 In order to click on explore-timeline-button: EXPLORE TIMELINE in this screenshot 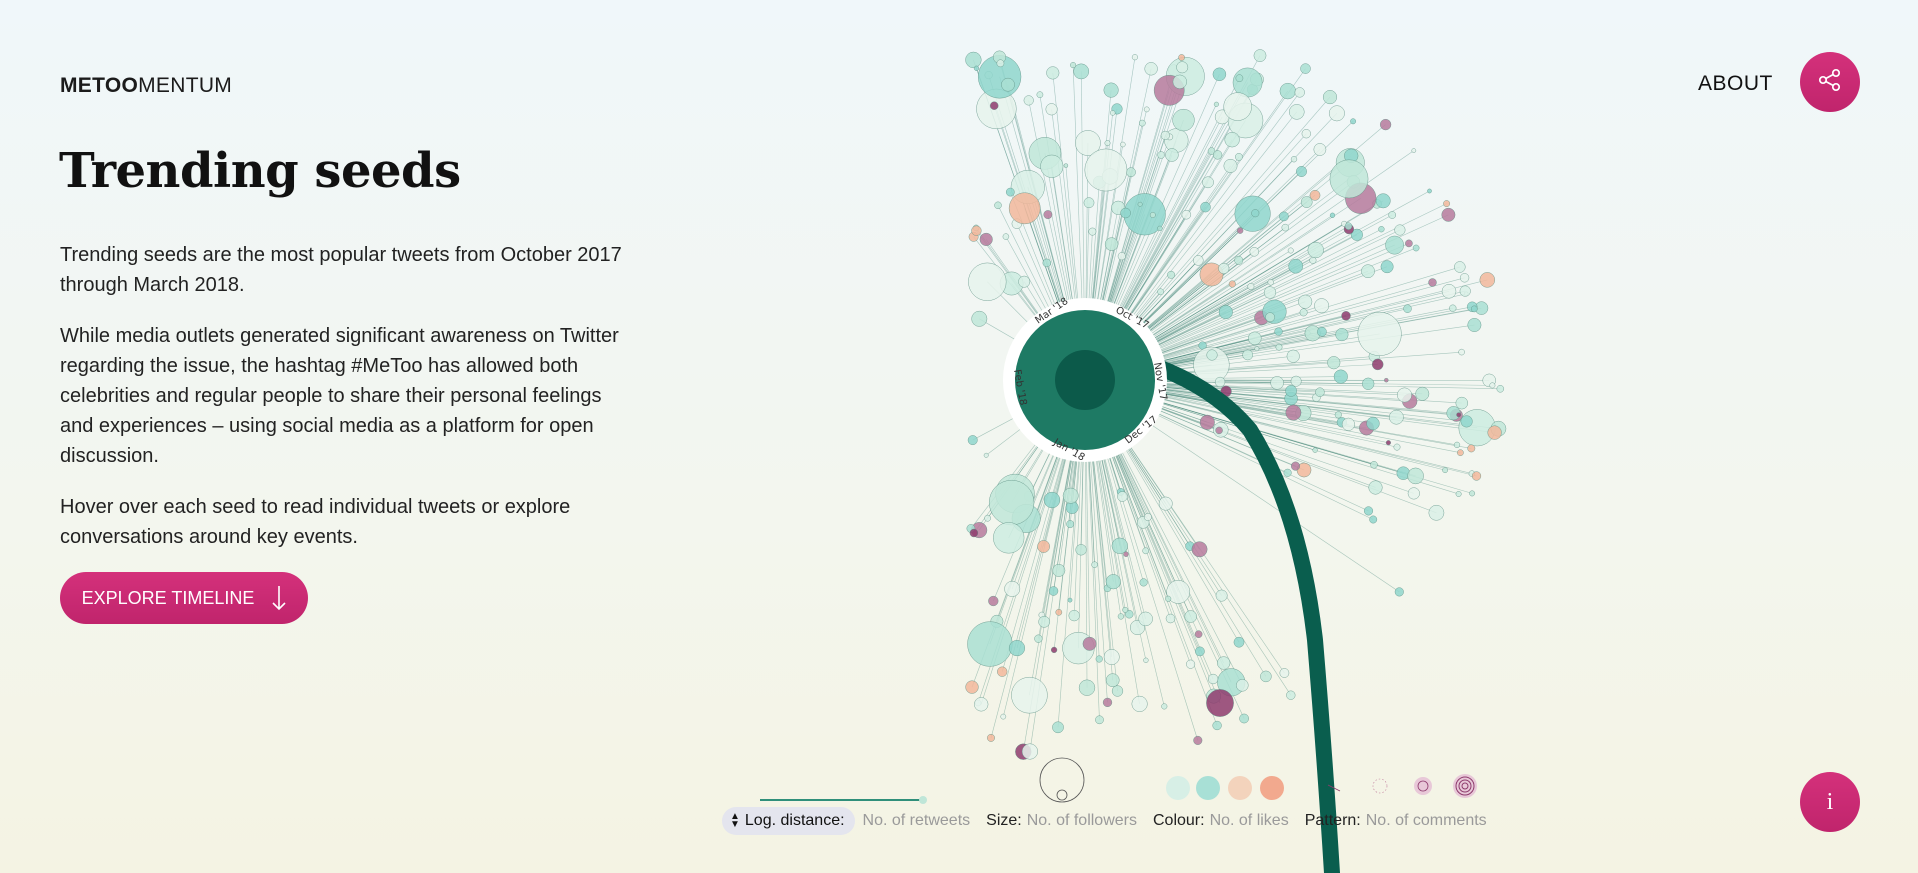, I will do `click(184, 598)`.